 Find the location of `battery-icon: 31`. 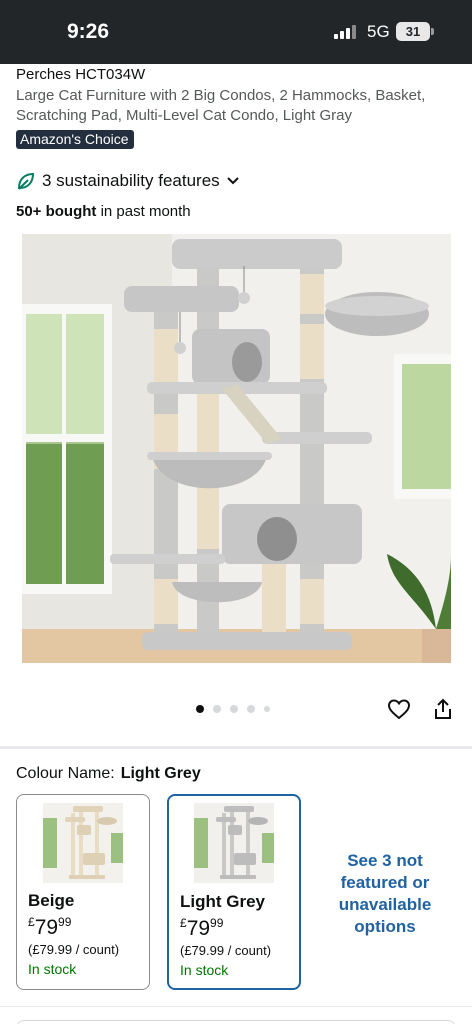

battery-icon: 31 is located at coordinates (413, 31).